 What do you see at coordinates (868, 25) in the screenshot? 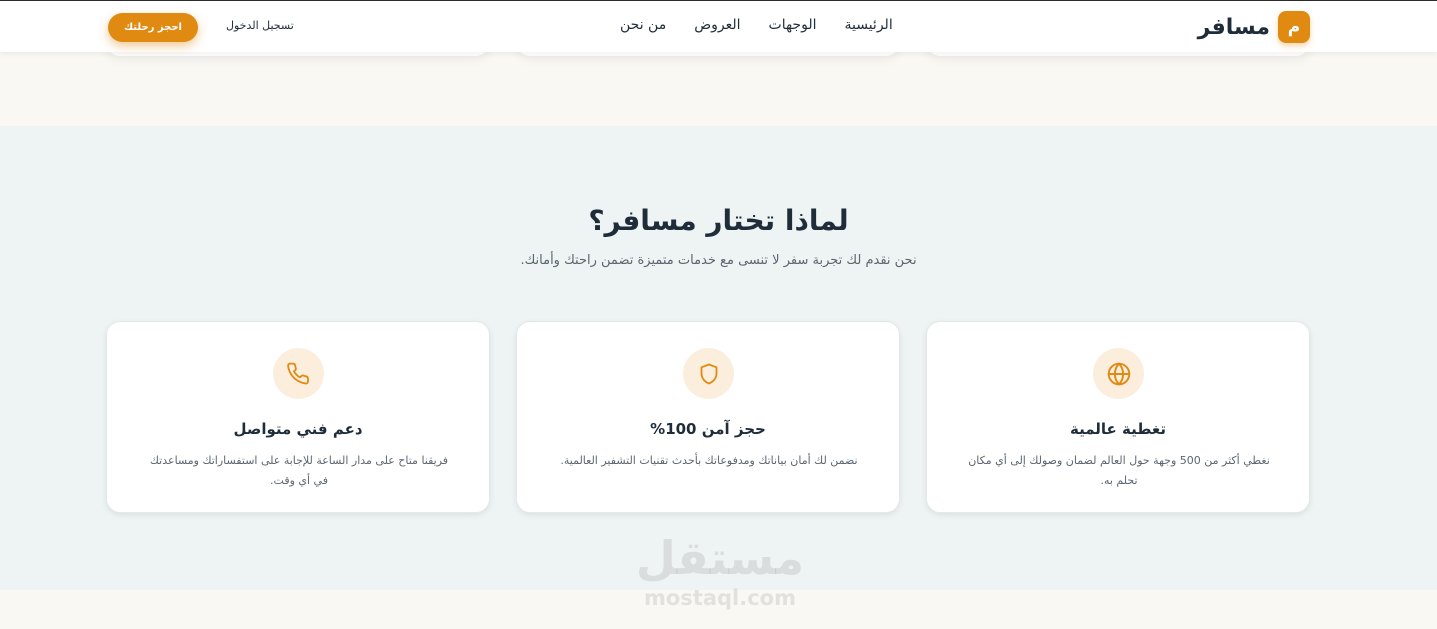
I see `nav-item-home: الرئيسية` at bounding box center [868, 25].